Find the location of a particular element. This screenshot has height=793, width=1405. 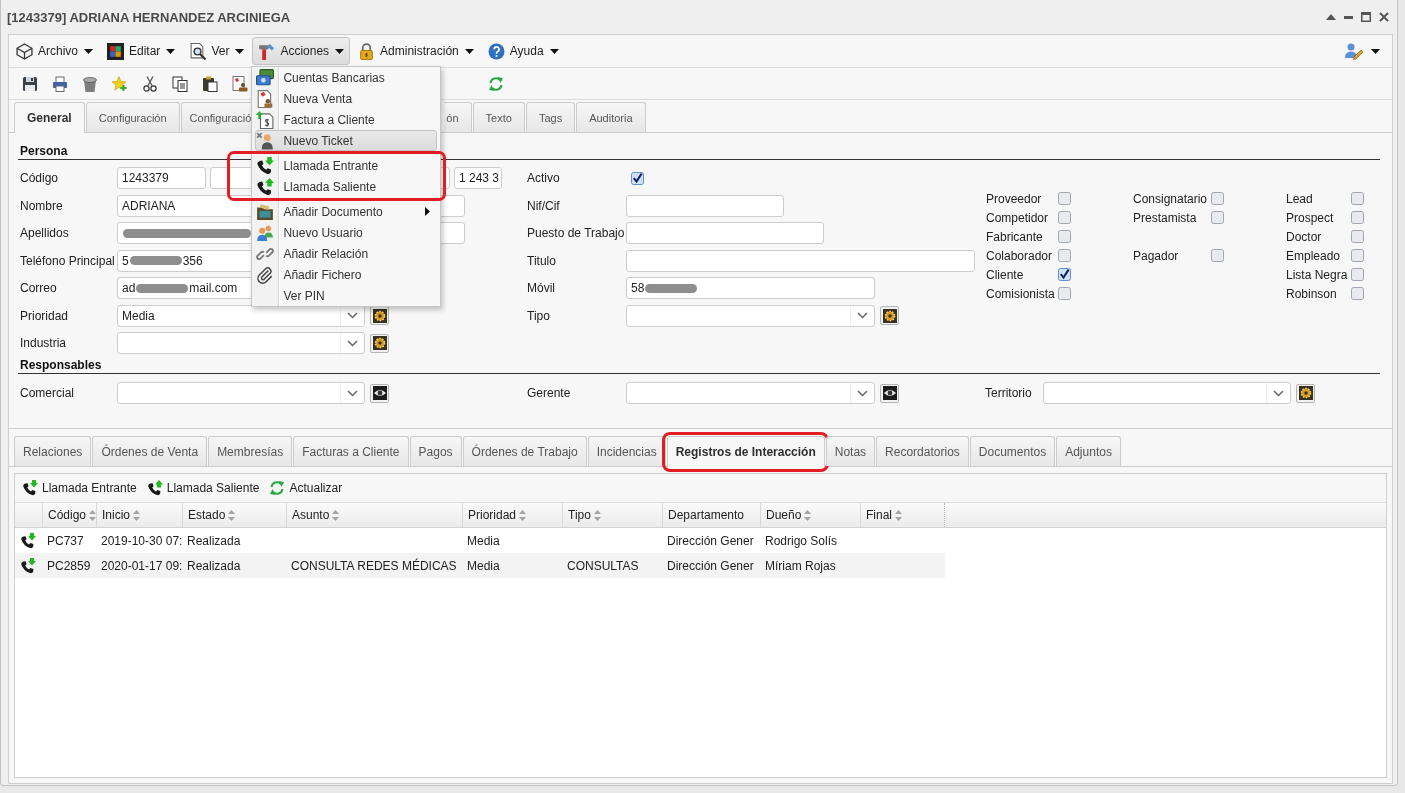

checkbox-label: Proveedor is located at coordinates (1014, 198).